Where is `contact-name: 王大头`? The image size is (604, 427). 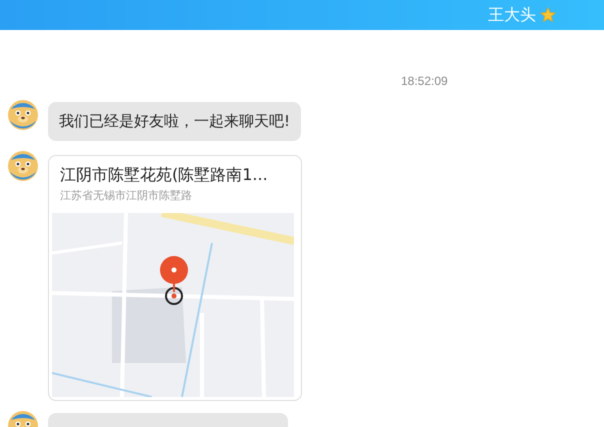
contact-name: 王大头 is located at coordinates (512, 15).